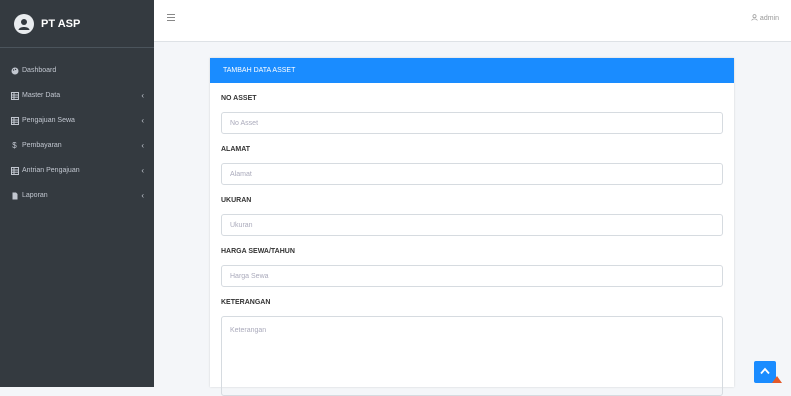 Image resolution: width=791 pixels, height=396 pixels. What do you see at coordinates (236, 200) in the screenshot?
I see `ukuran-label: UKURAN` at bounding box center [236, 200].